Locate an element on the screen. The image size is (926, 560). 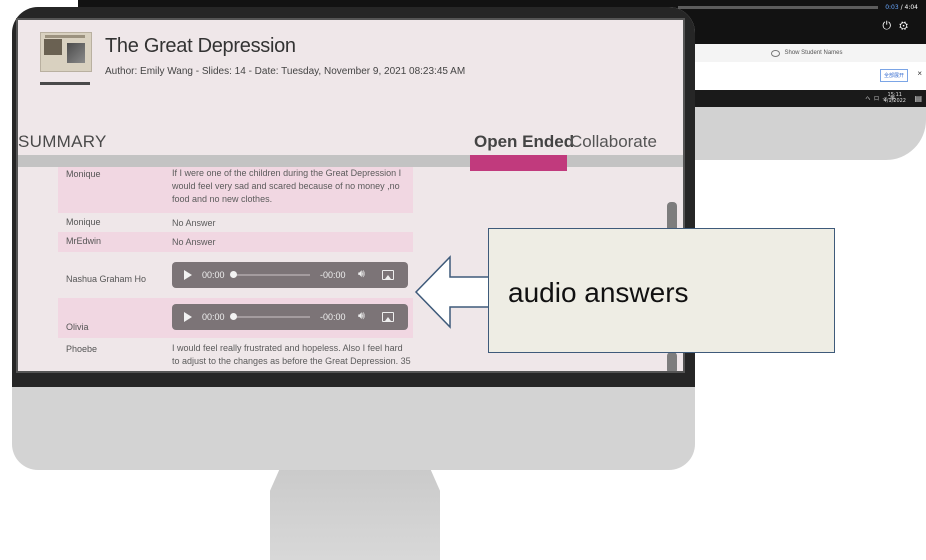
scrollbar-thumb-lower is located at coordinates (672, 362).